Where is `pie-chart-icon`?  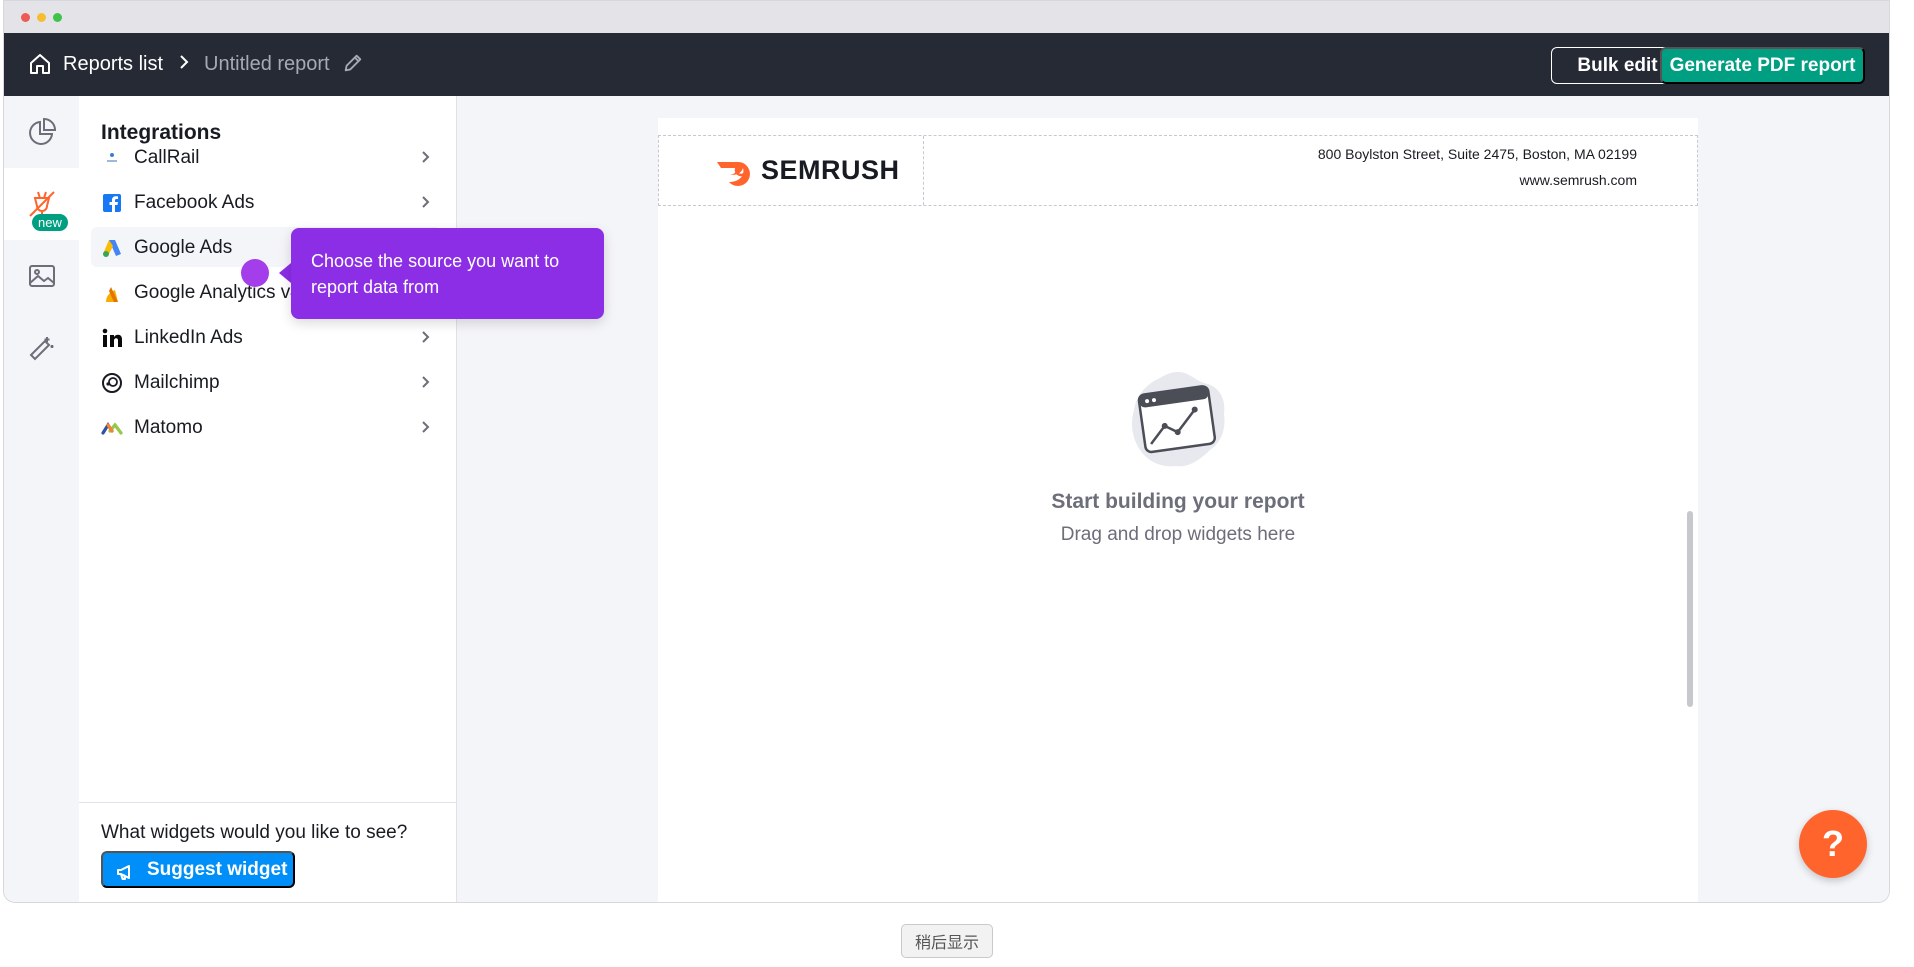
pie-chart-icon is located at coordinates (42, 131).